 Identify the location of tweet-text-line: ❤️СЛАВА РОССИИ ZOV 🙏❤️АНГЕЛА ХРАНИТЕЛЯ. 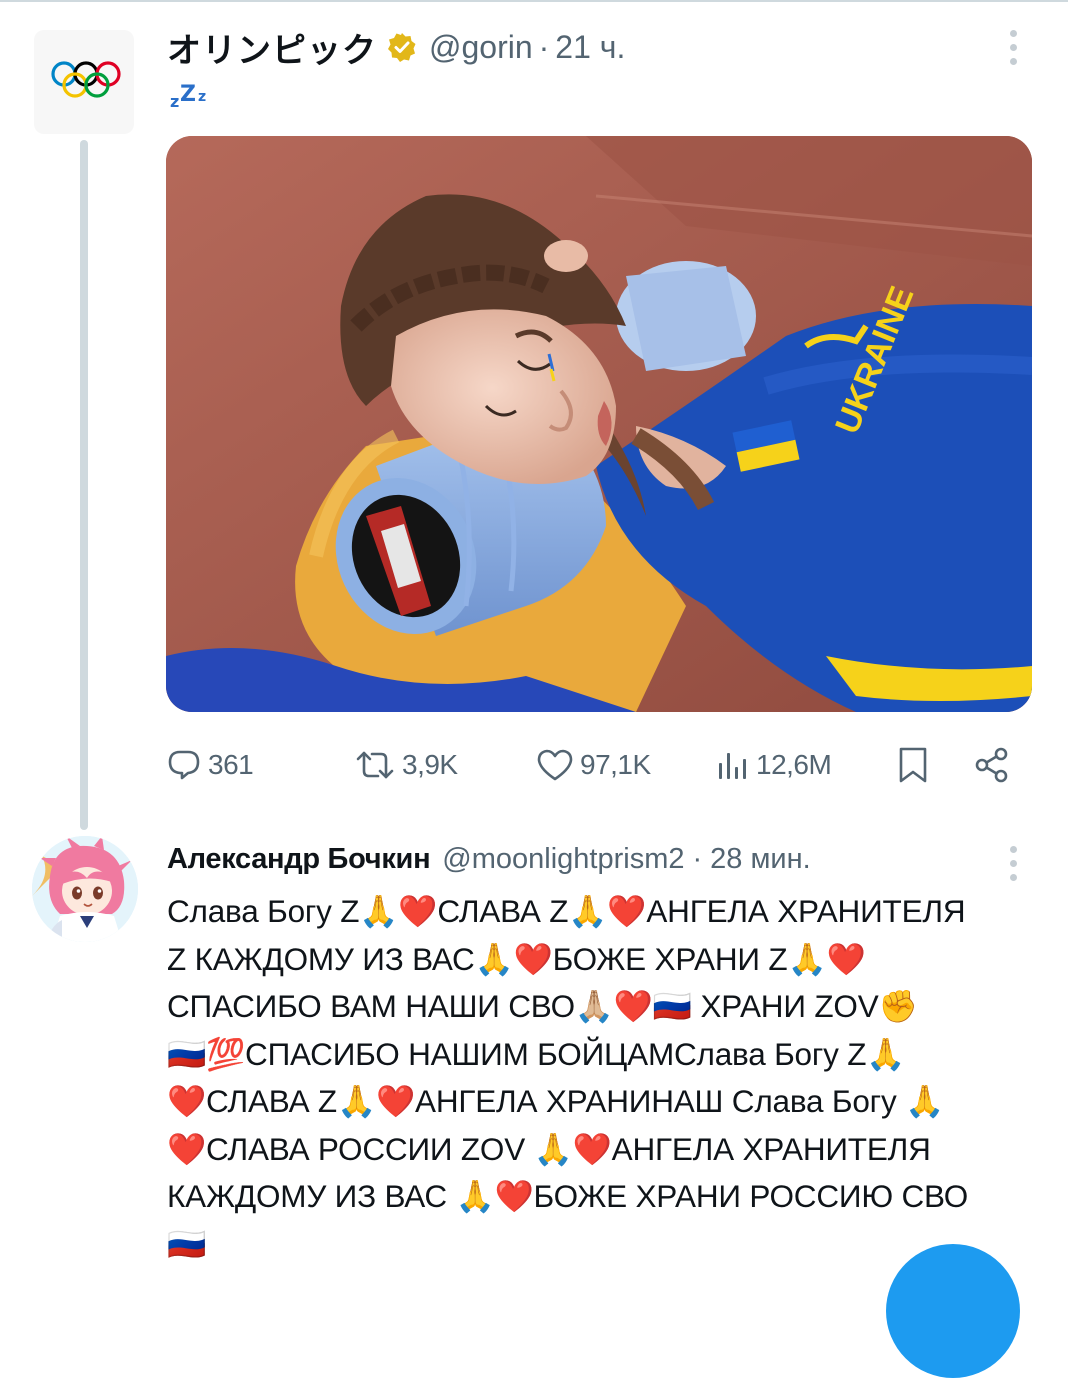
(549, 1148).